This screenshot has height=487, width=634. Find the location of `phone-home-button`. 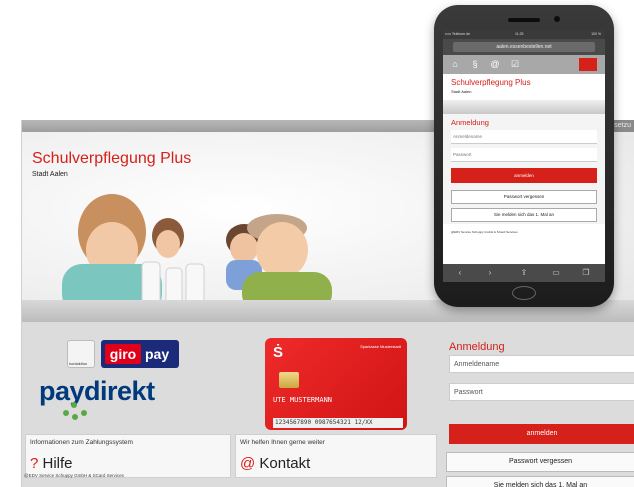

phone-home-button is located at coordinates (524, 293).